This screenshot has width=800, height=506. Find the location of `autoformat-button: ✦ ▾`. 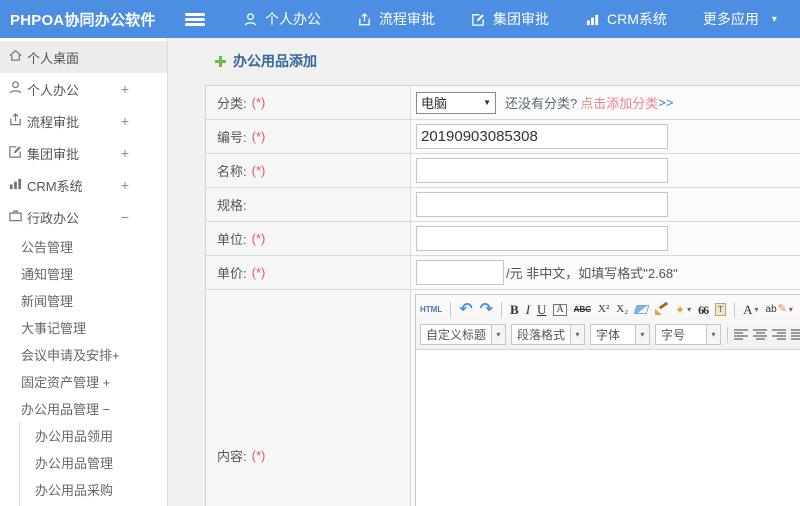

autoformat-button: ✦ ▾ is located at coordinates (683, 310).